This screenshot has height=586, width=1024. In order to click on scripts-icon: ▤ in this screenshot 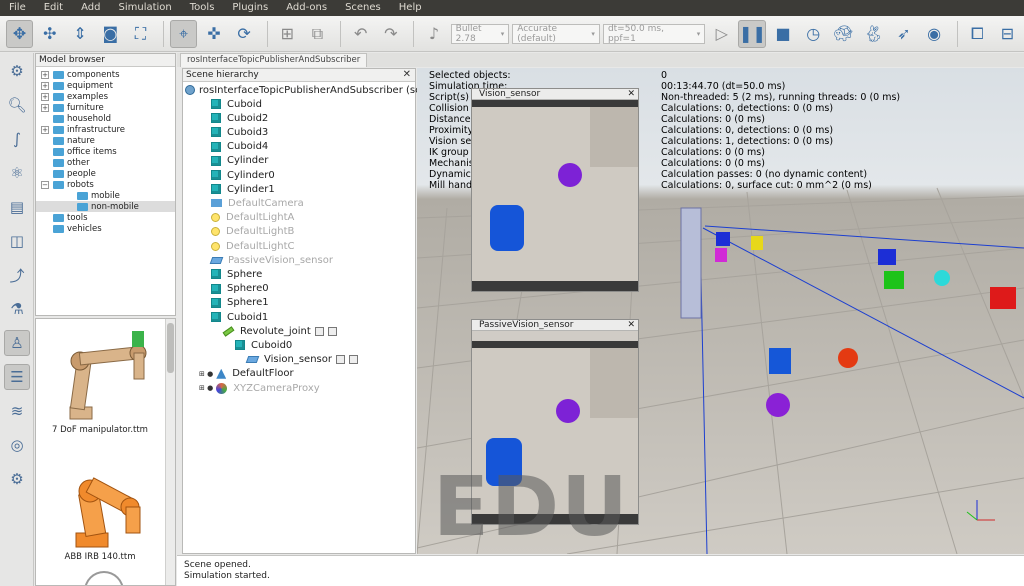, I will do `click(17, 207)`.